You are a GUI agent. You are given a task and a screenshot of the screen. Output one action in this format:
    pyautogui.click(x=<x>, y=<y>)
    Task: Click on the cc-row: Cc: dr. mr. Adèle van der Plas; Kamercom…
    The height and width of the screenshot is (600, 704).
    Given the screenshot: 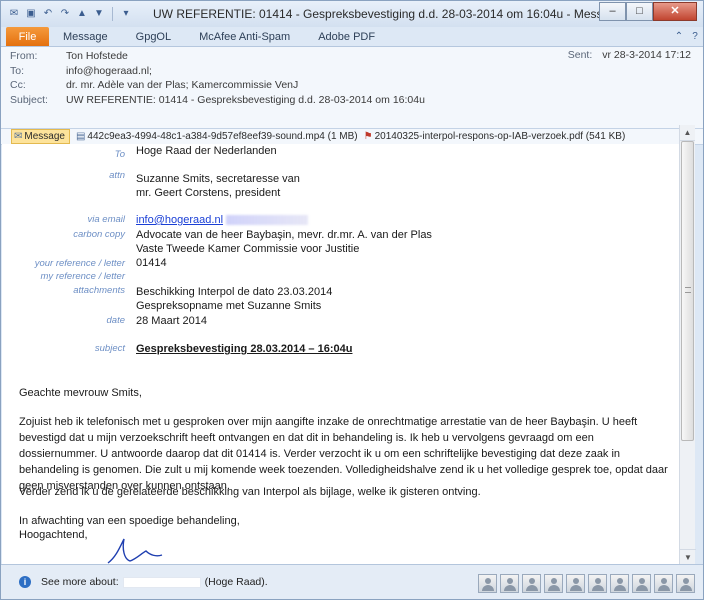 What is the action you would take?
    pyautogui.click(x=154, y=85)
    